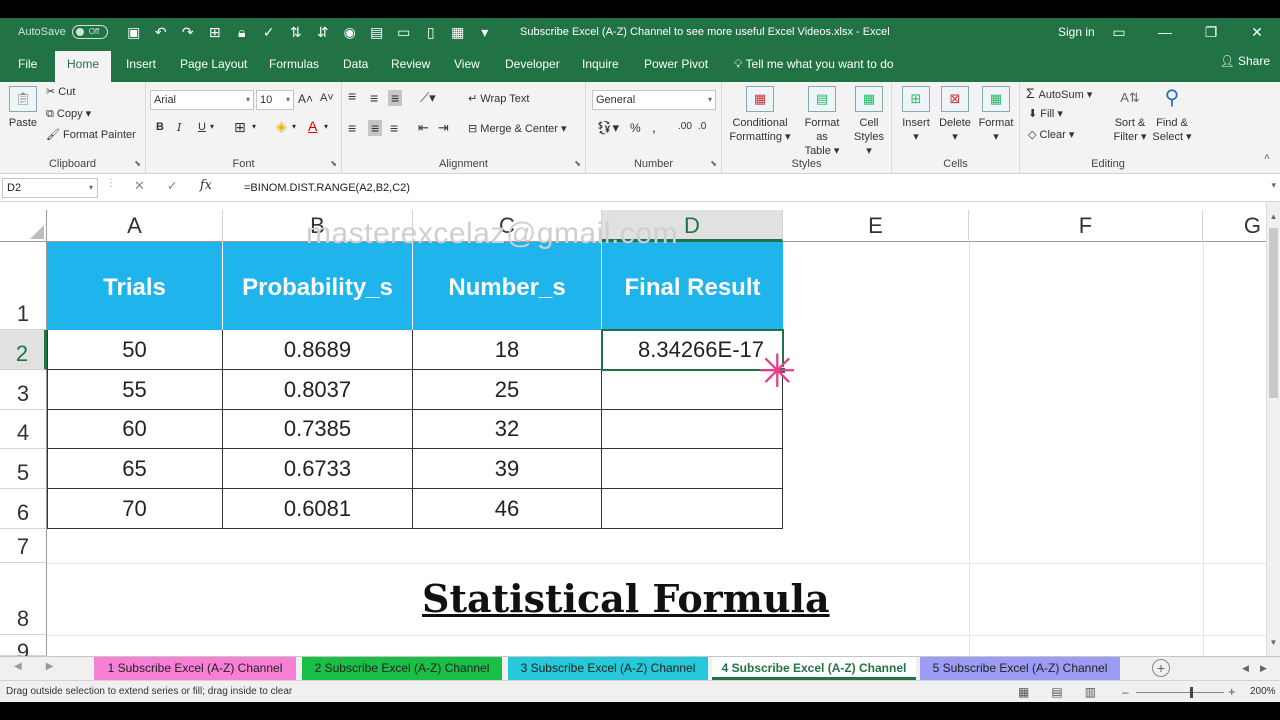 The width and height of the screenshot is (1280, 720). Describe the element at coordinates (394, 128) in the screenshot. I see `align-right-icon: ≡` at that location.